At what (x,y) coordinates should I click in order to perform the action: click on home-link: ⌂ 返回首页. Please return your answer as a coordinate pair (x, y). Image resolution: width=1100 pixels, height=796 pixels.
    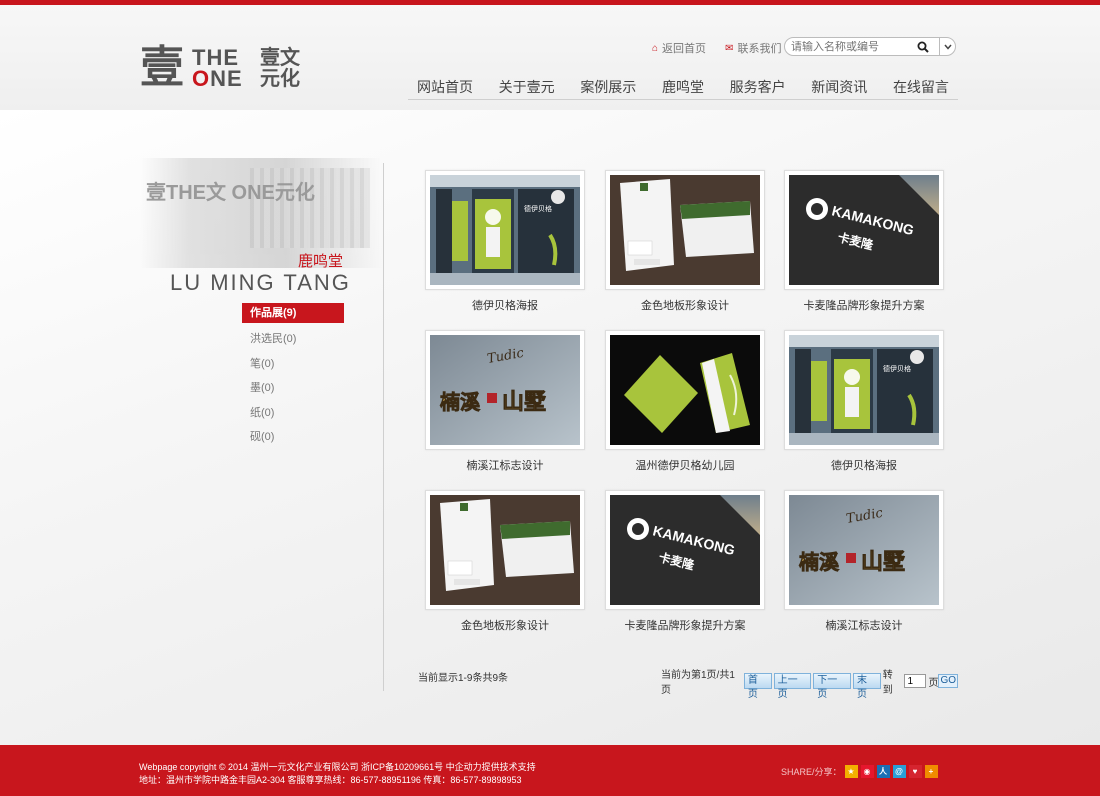
    Looking at the image, I should click on (683, 48).